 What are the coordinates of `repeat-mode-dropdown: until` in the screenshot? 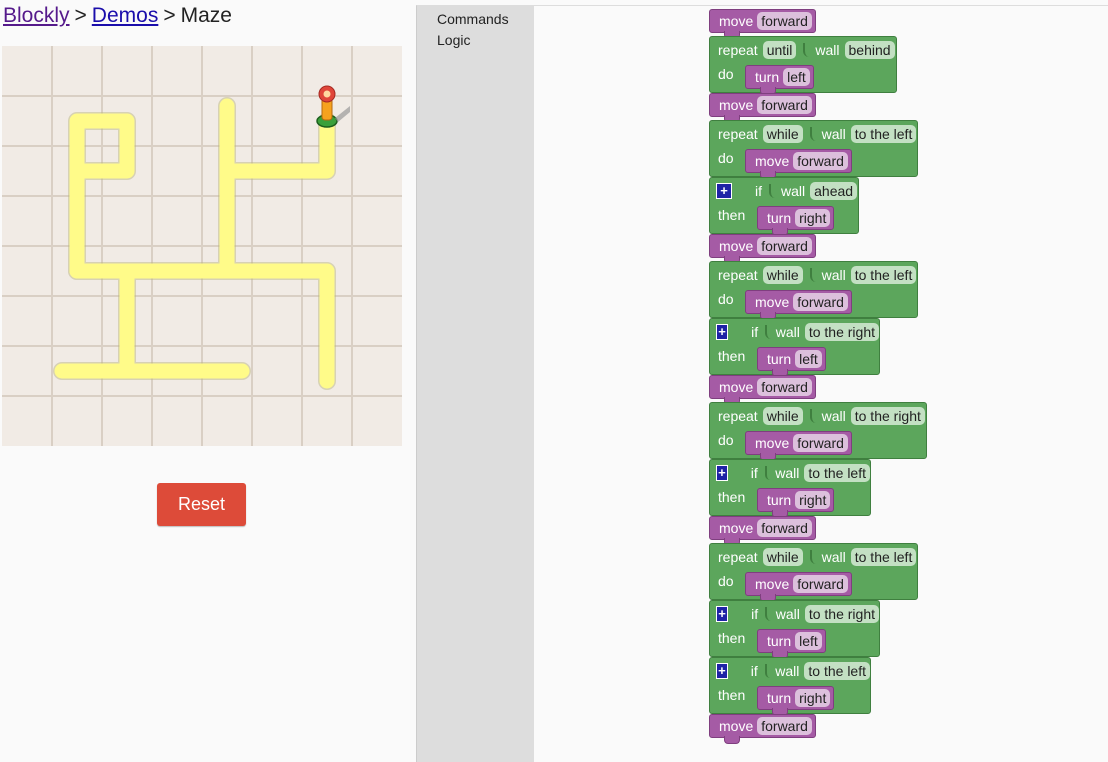 It's located at (779, 50).